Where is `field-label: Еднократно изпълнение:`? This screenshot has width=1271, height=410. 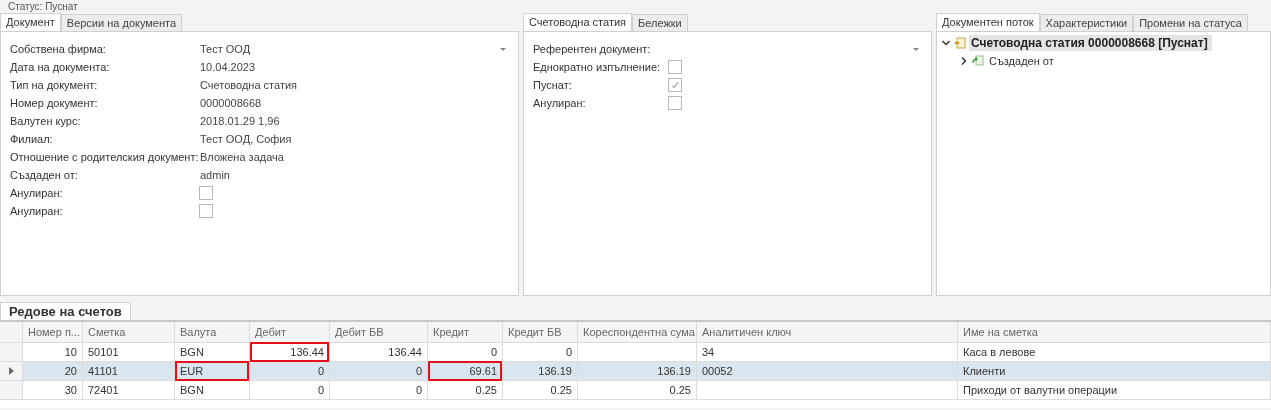 field-label: Еднократно изпълнение: is located at coordinates (597, 67).